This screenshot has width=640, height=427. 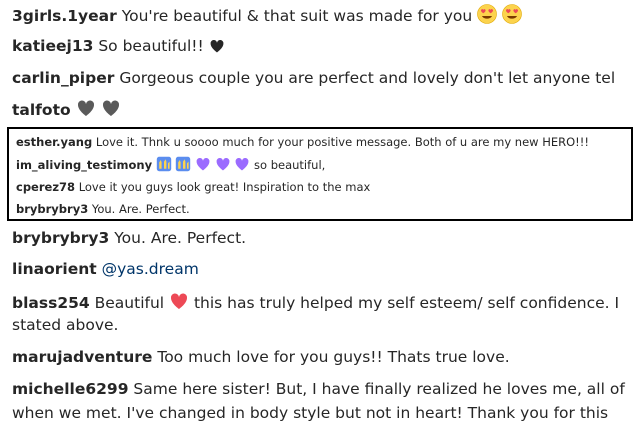 What do you see at coordinates (70, 389) in the screenshot?
I see `comment-username: michelle6299` at bounding box center [70, 389].